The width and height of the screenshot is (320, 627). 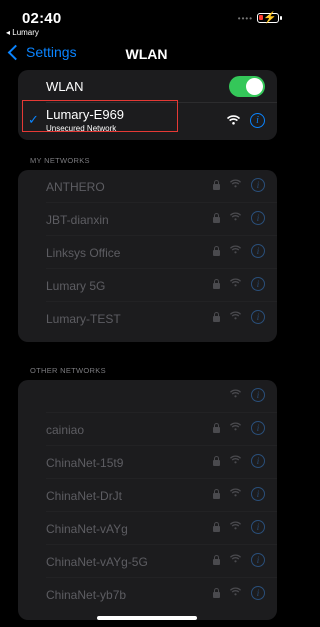 What do you see at coordinates (146, 54) in the screenshot?
I see `page-title: WLAN` at bounding box center [146, 54].